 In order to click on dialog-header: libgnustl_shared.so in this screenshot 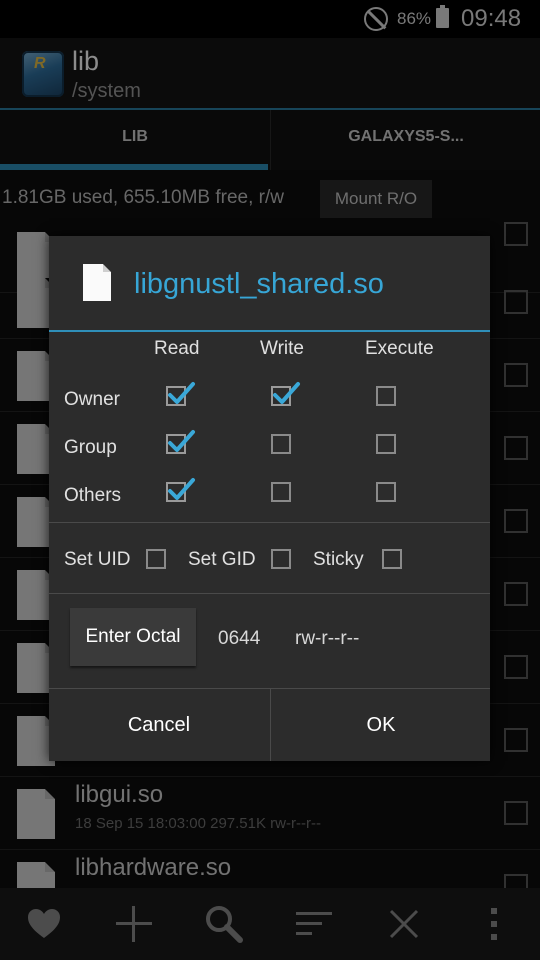, I will do `click(269, 284)`.